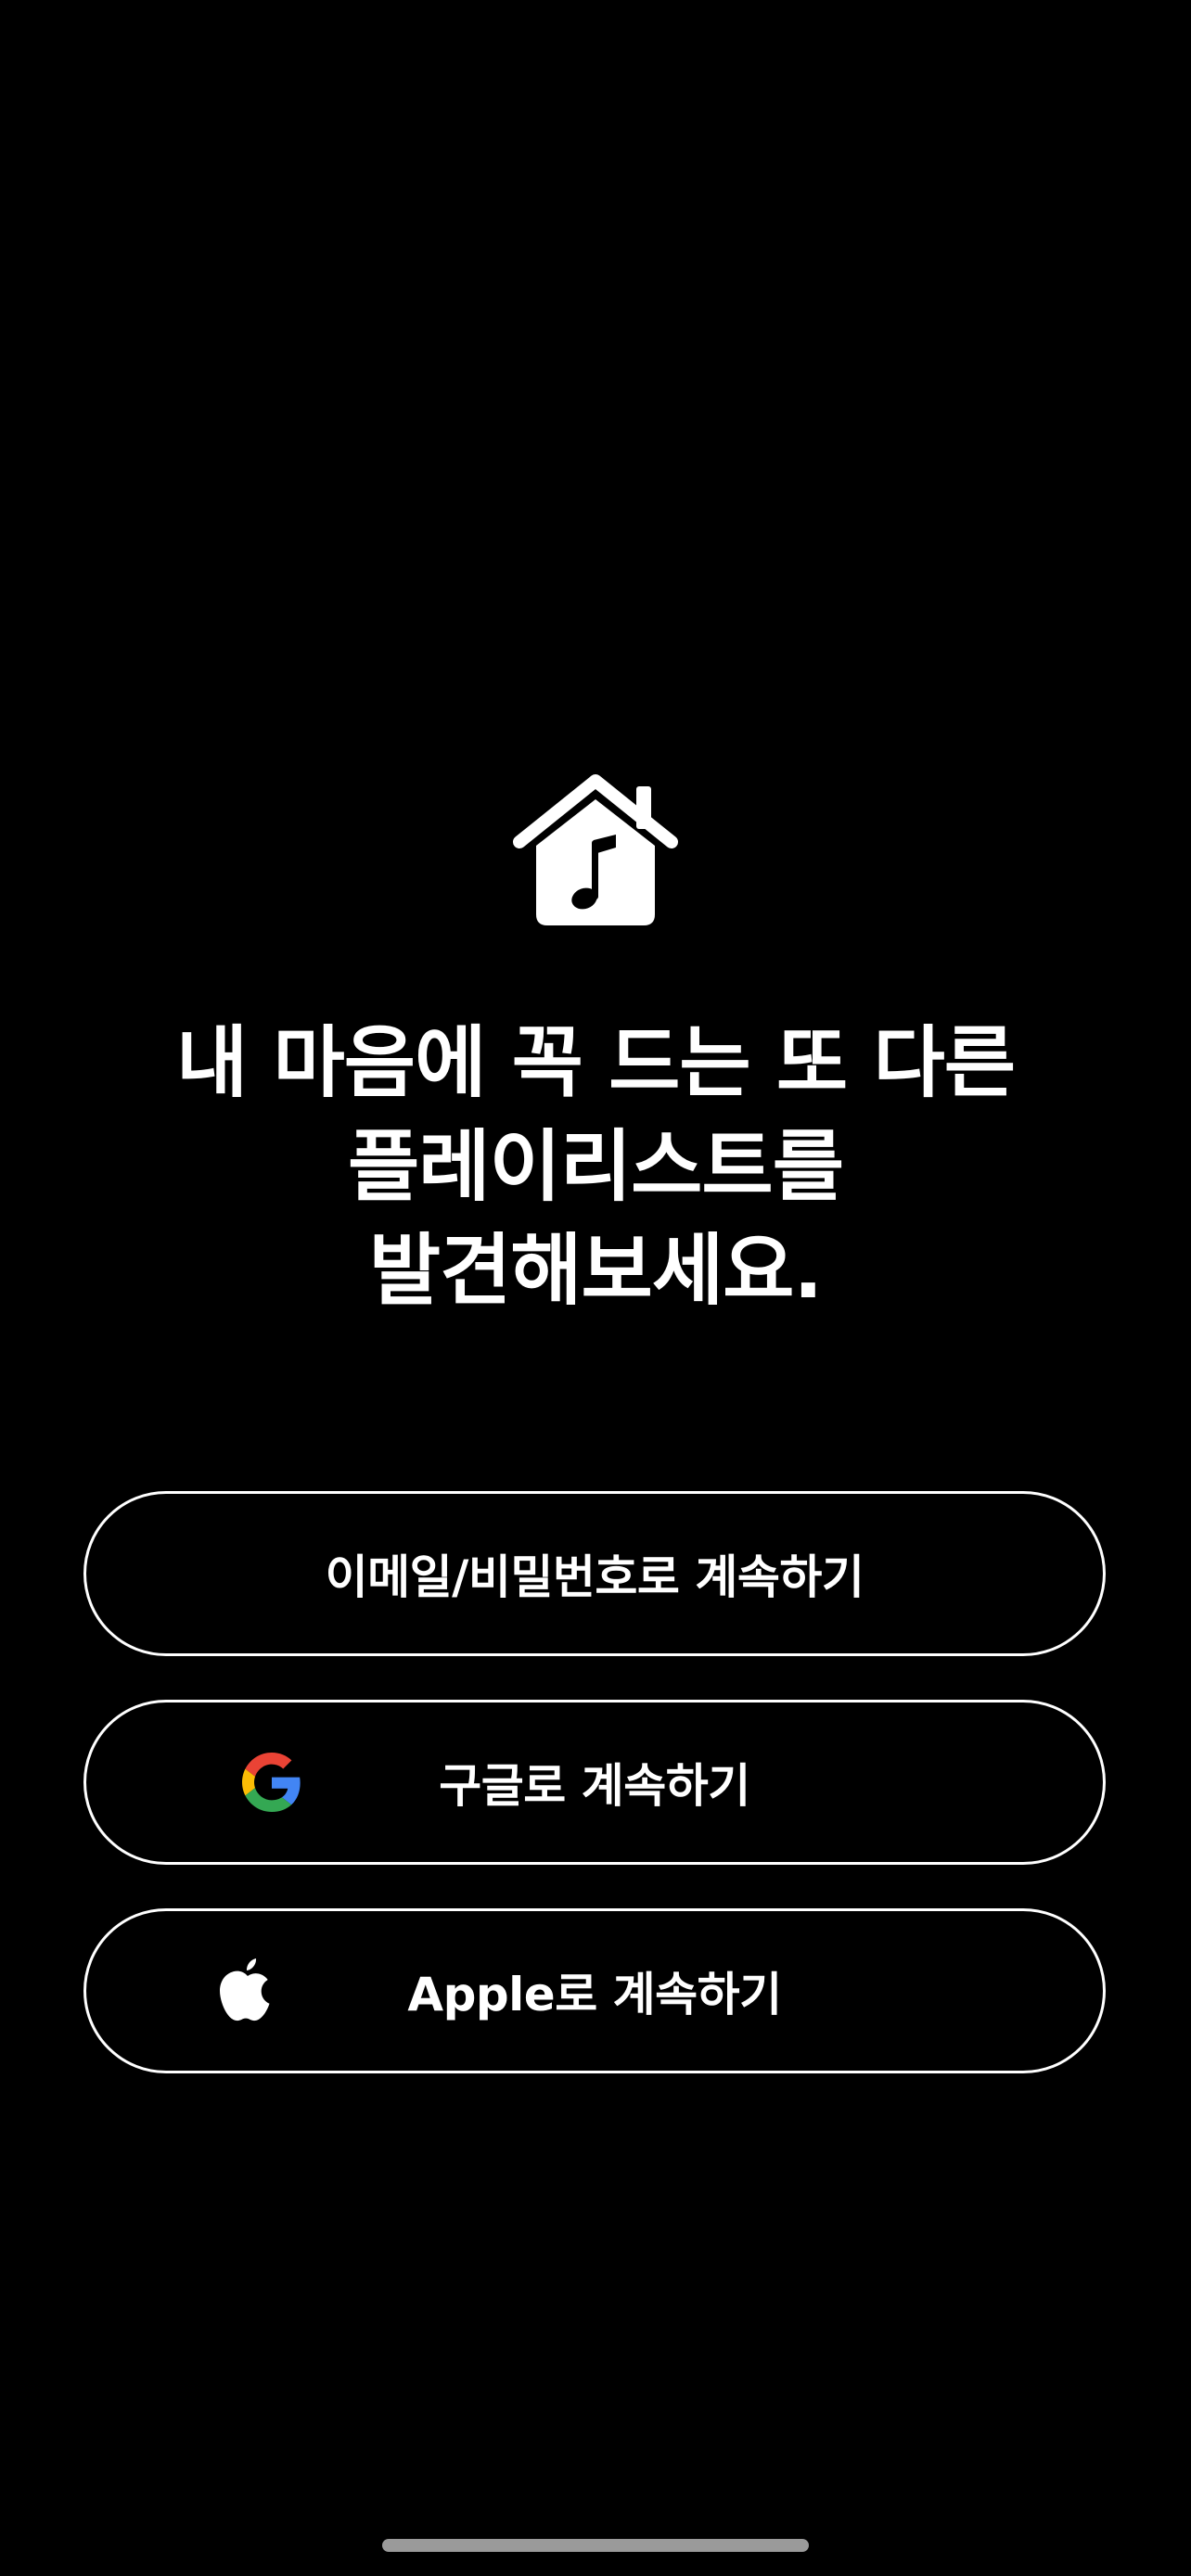 This screenshot has height=2576, width=1191. I want to click on continue-with-apple-button: Apple로 계속하기, so click(594, 1991).